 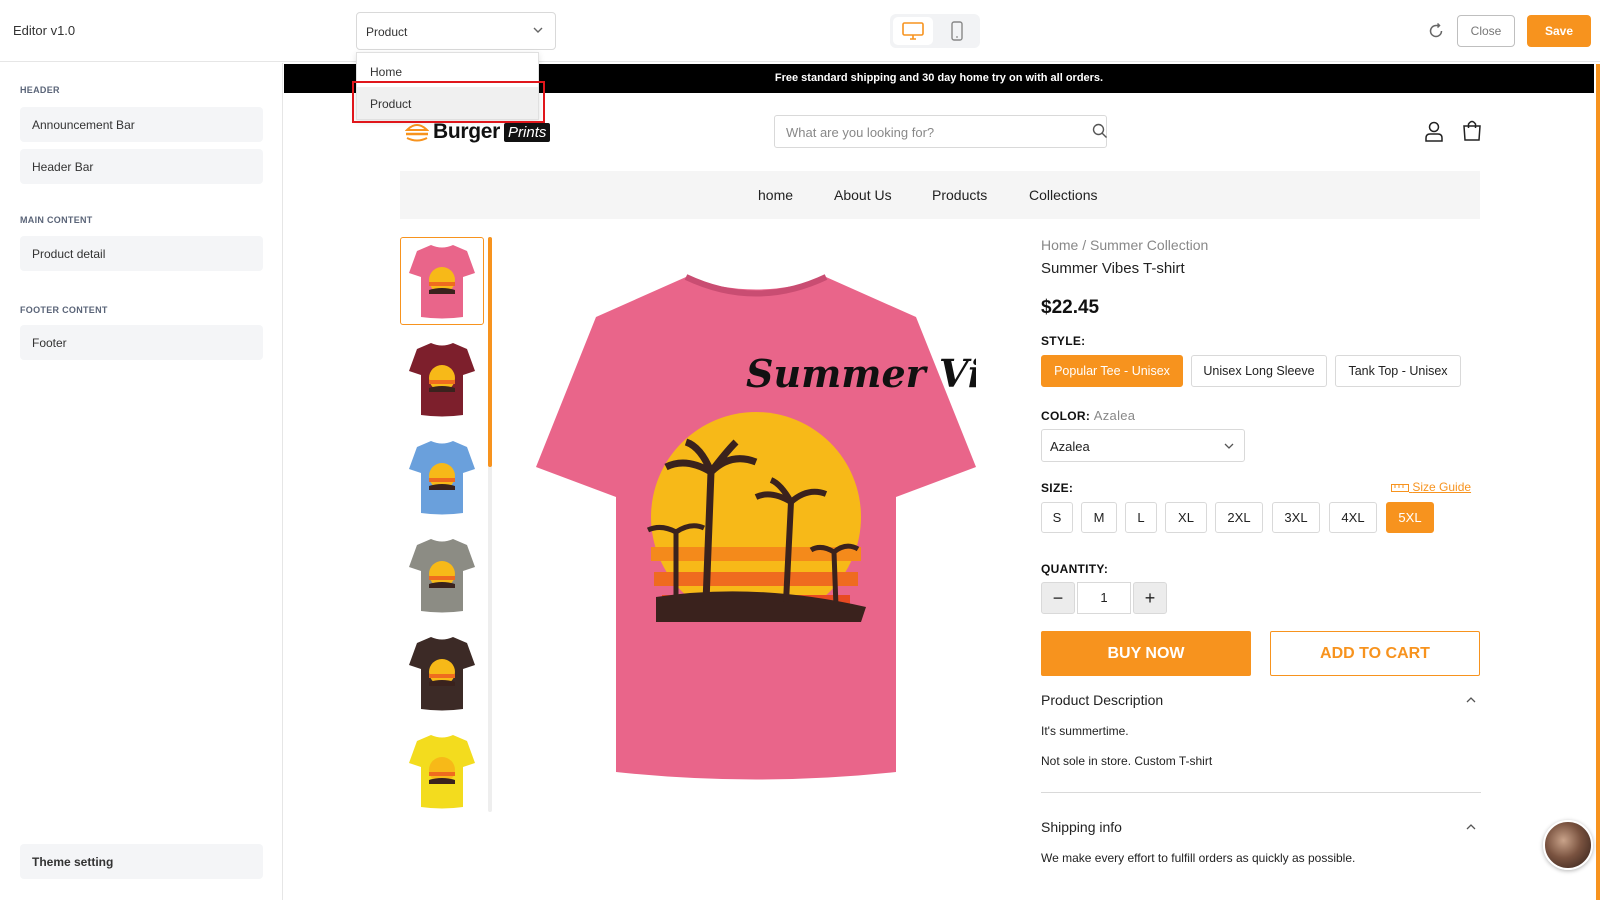 I want to click on page-select: Product, so click(x=456, y=31).